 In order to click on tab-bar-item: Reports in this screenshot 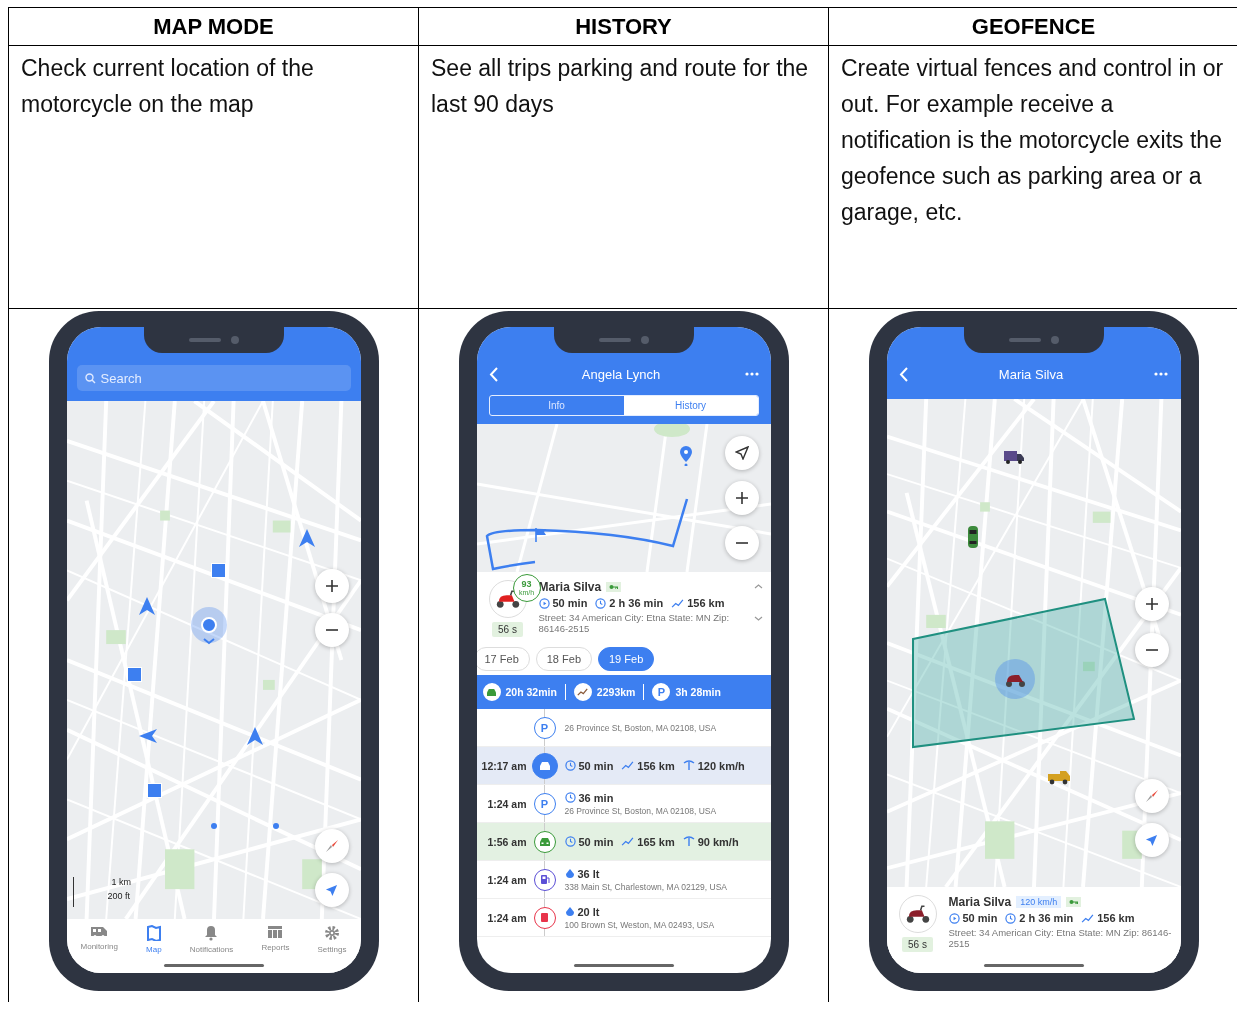, I will do `click(275, 938)`.